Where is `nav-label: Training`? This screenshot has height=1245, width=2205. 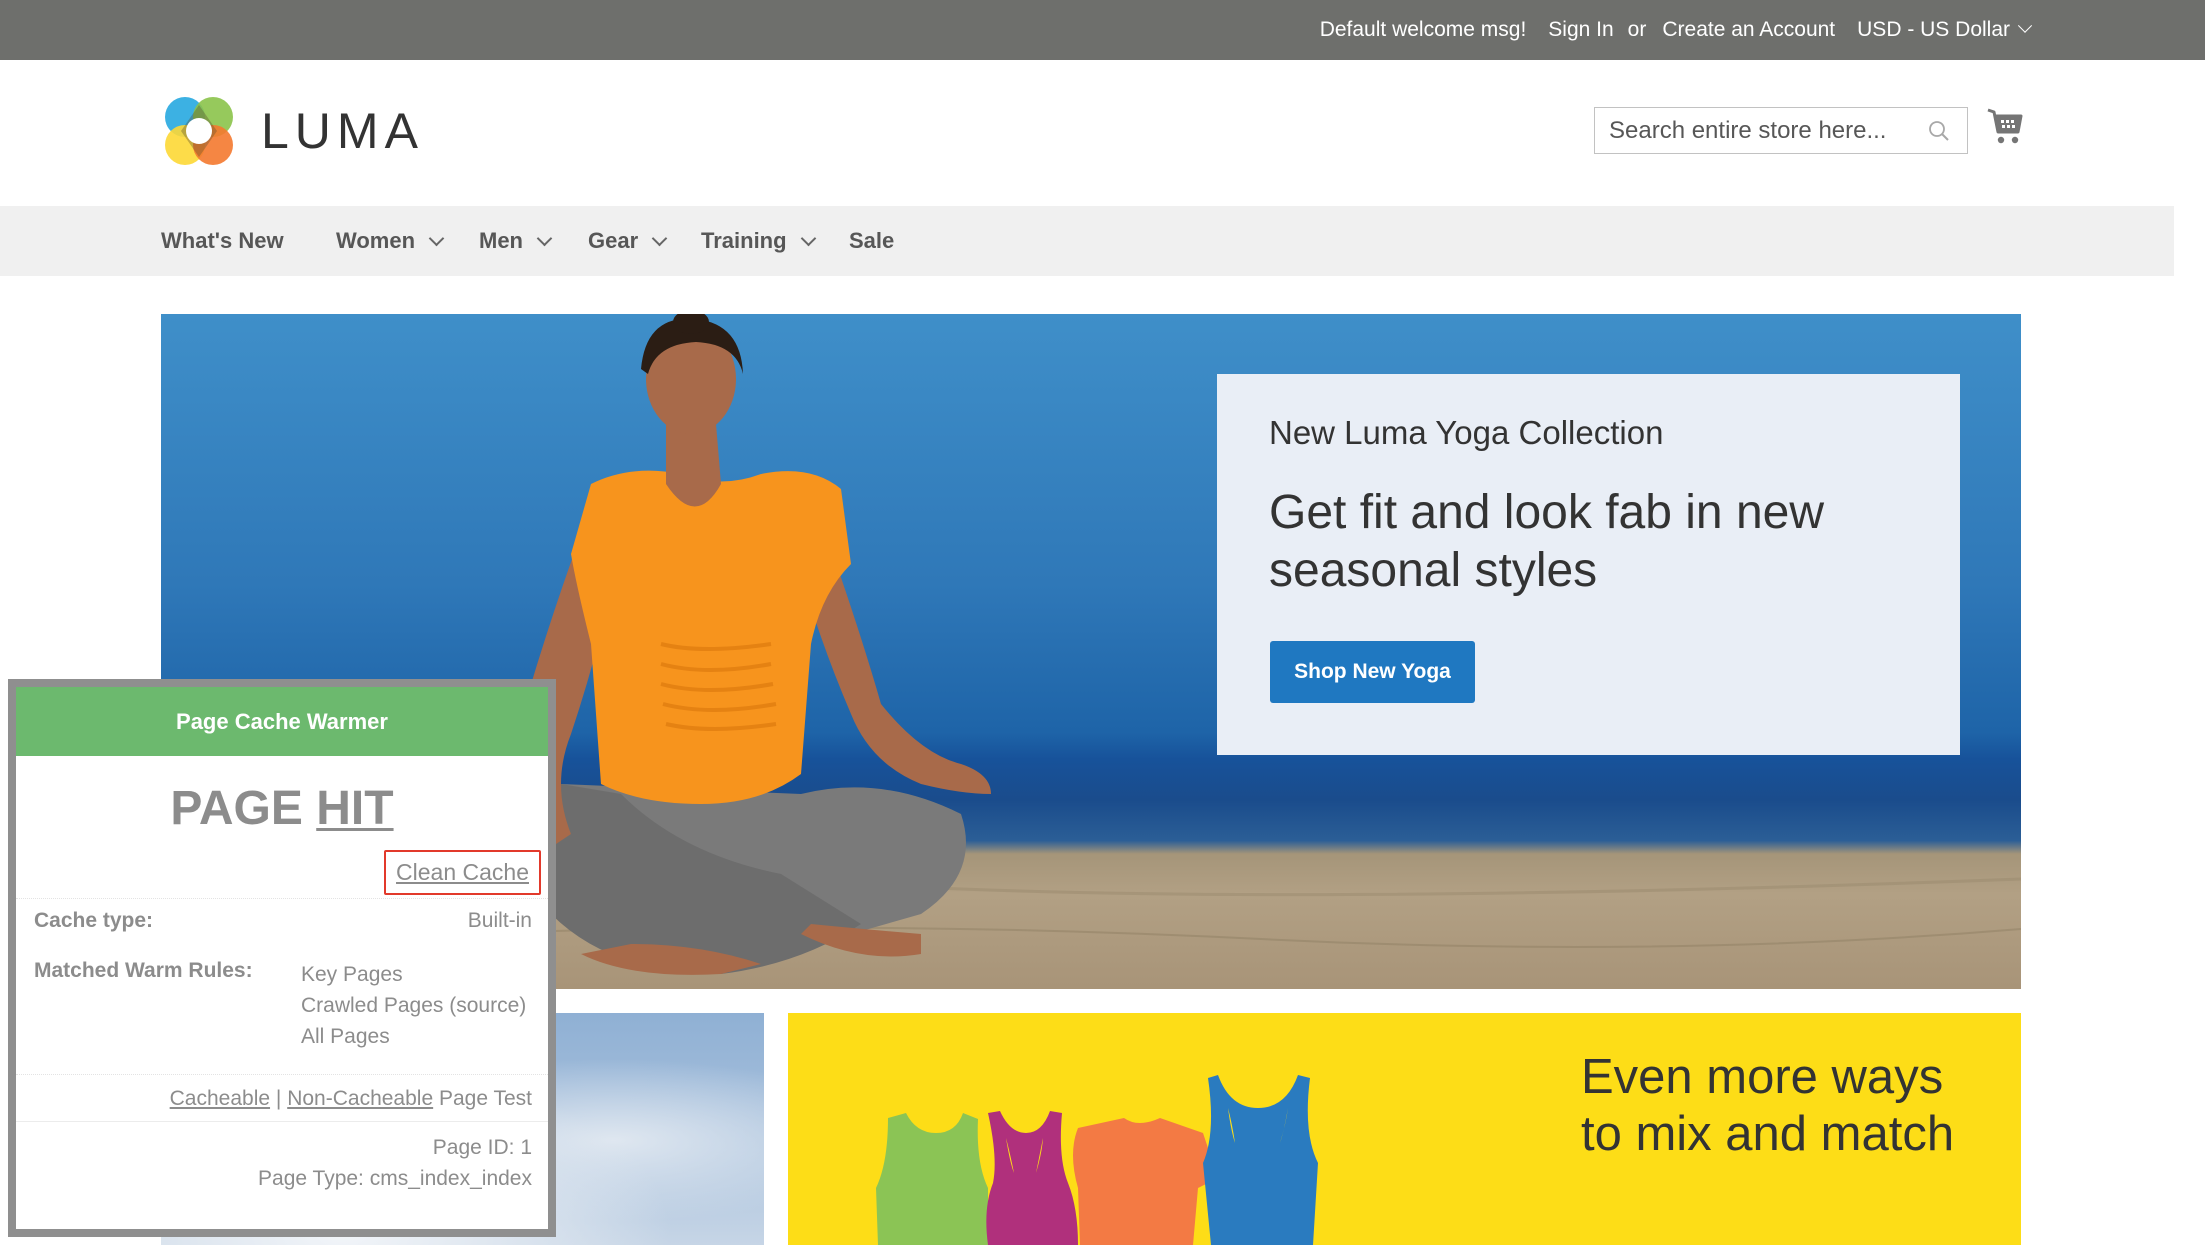
nav-label: Training is located at coordinates (744, 240).